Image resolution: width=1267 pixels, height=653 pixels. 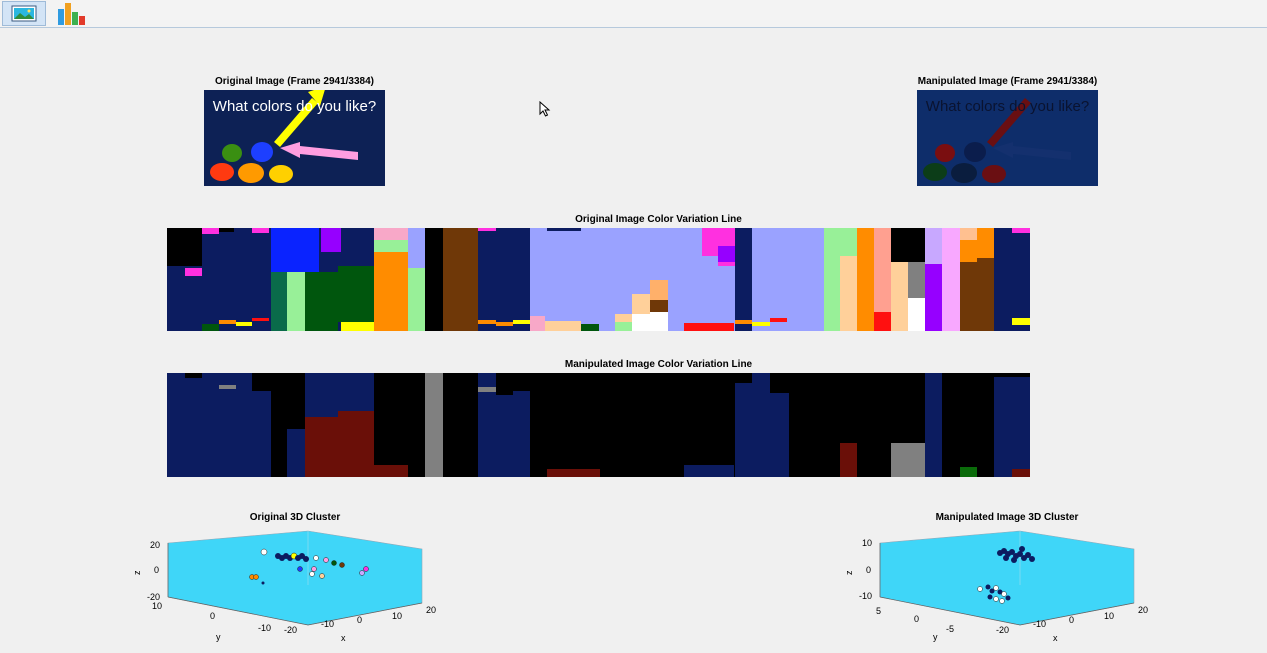 I want to click on original-image-title: Original Image (Frame 2941/3384), so click(x=294, y=81).